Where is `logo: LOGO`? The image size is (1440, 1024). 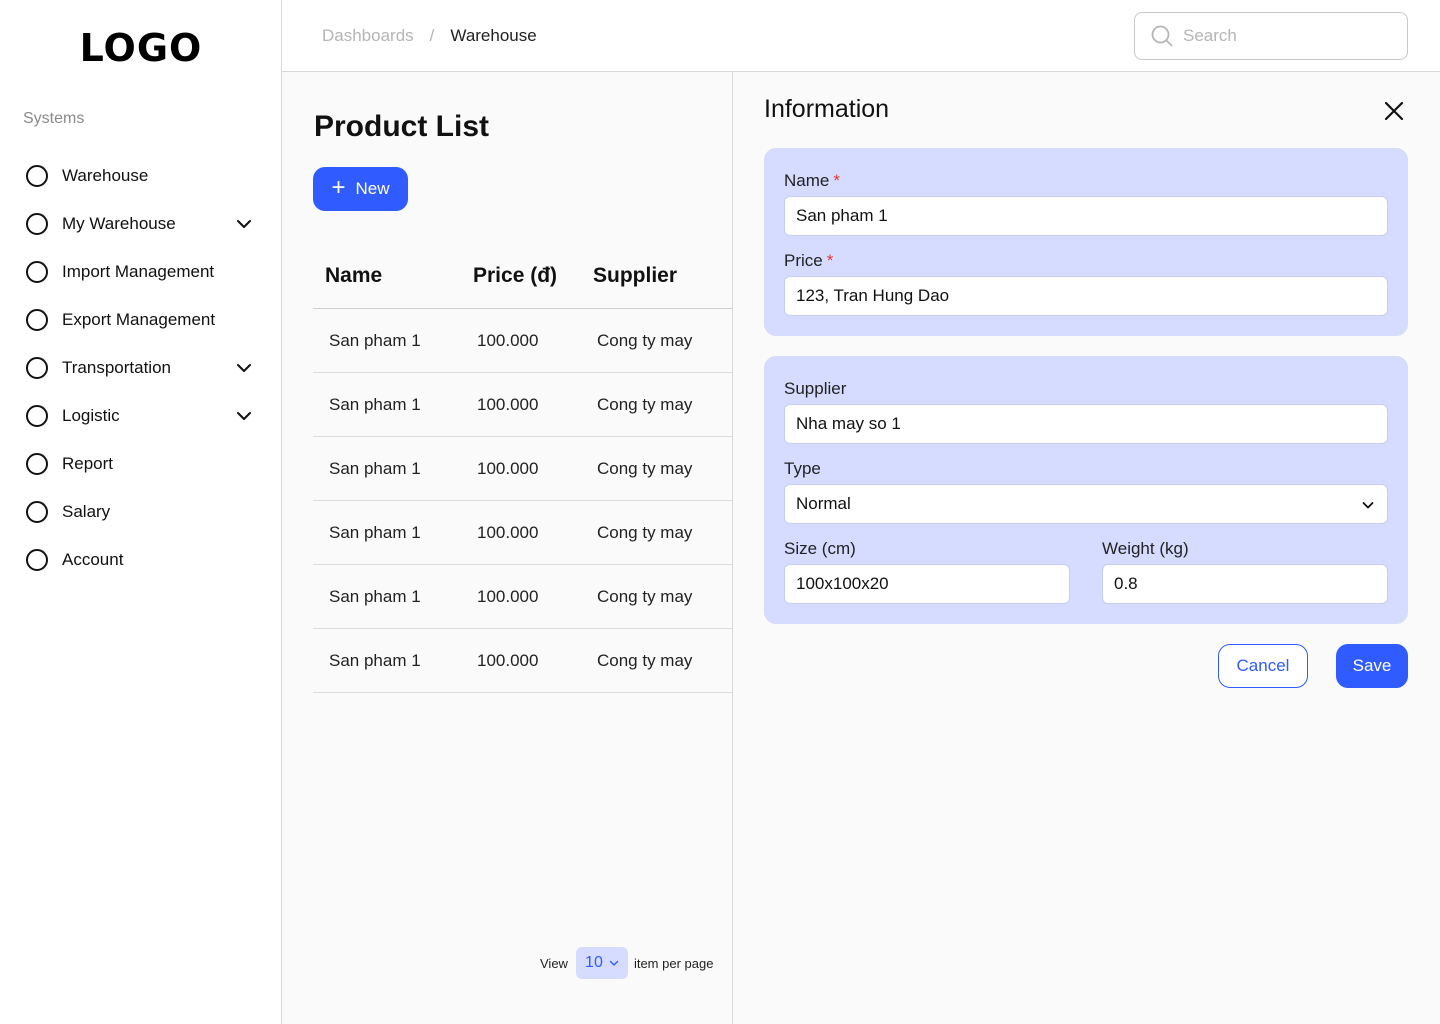
logo: LOGO is located at coordinates (141, 48).